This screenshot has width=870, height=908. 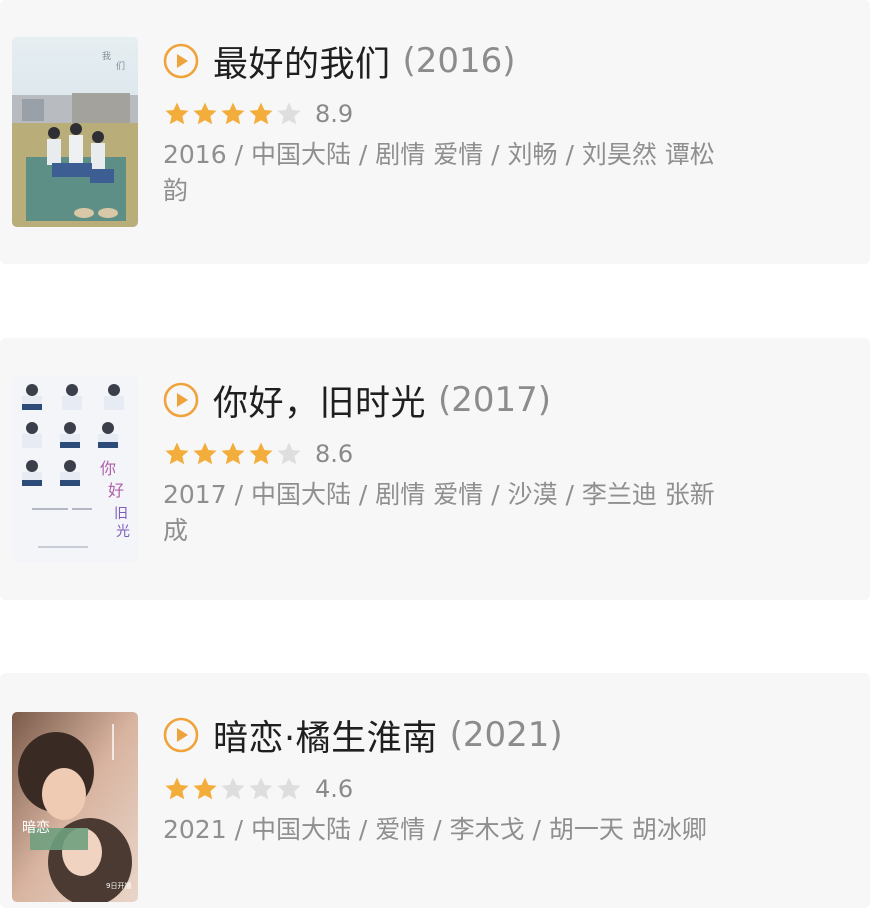 What do you see at coordinates (439, 512) in the screenshot?
I see `movie-meta: 2017 / 中国大陆 / 剧情 爱情 / 沙漠 / 李兰迪 张新成` at bounding box center [439, 512].